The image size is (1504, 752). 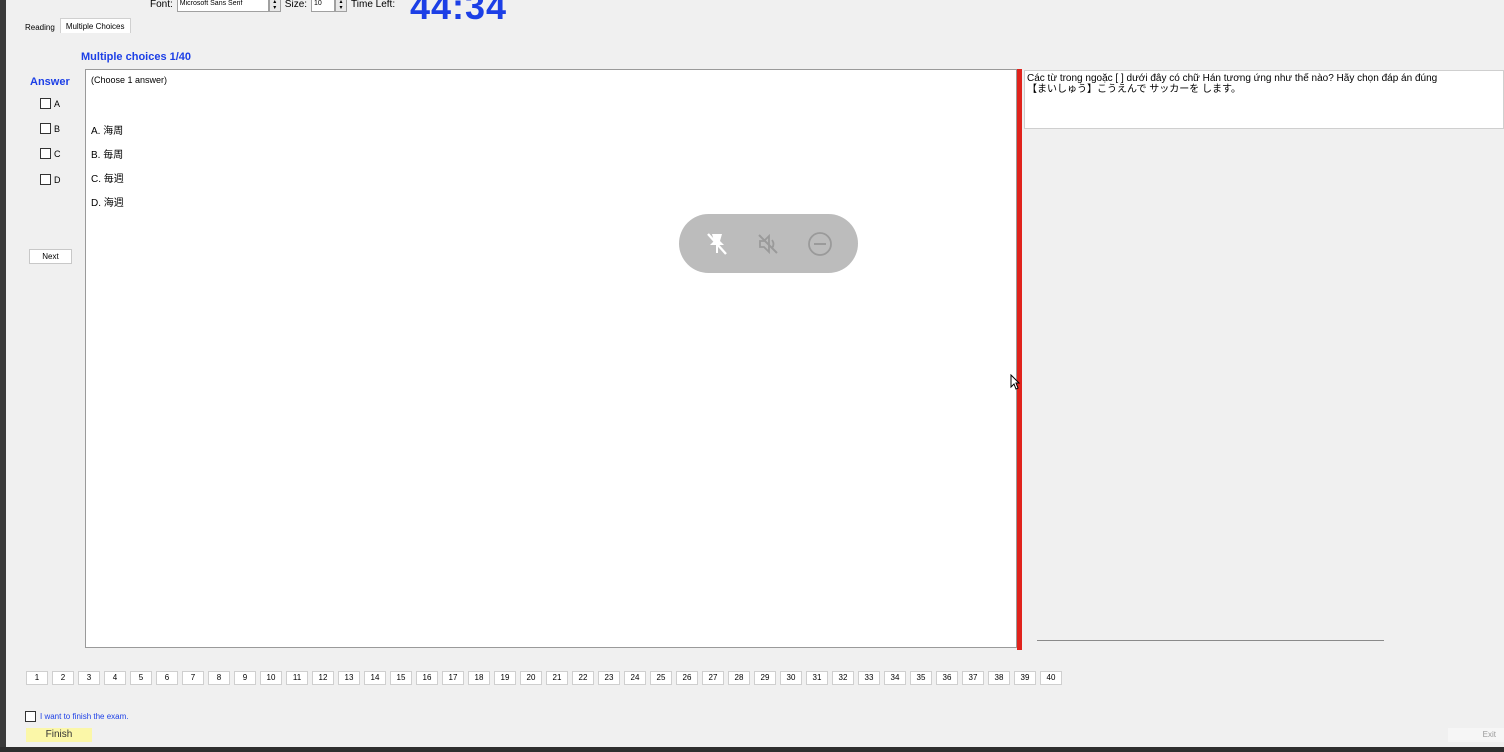 I want to click on question-number-button: 2, so click(x=63, y=678).